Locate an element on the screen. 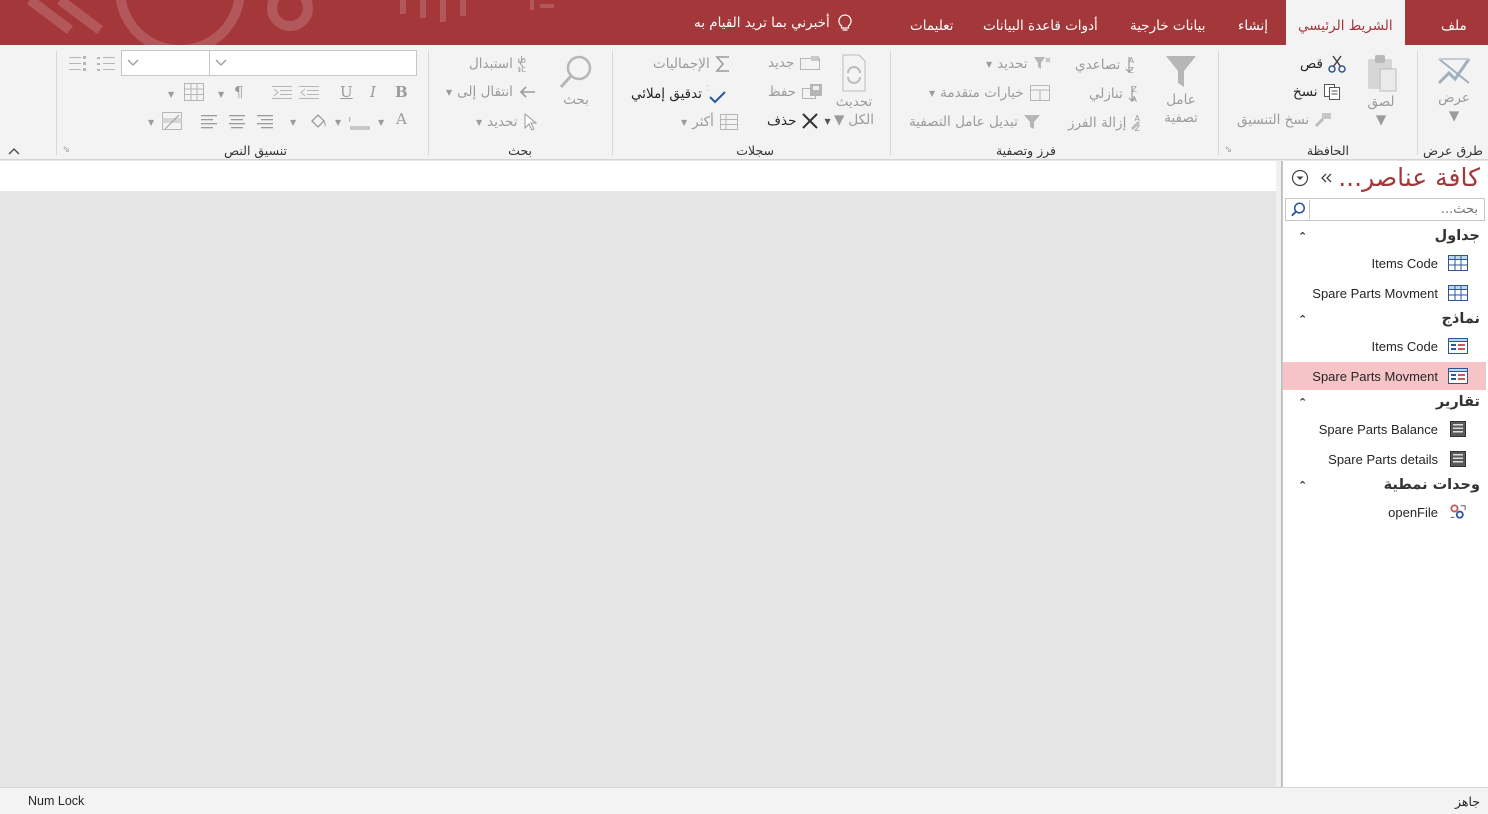 The height and width of the screenshot is (814, 1488). group-label-find: بحث is located at coordinates (520, 150).